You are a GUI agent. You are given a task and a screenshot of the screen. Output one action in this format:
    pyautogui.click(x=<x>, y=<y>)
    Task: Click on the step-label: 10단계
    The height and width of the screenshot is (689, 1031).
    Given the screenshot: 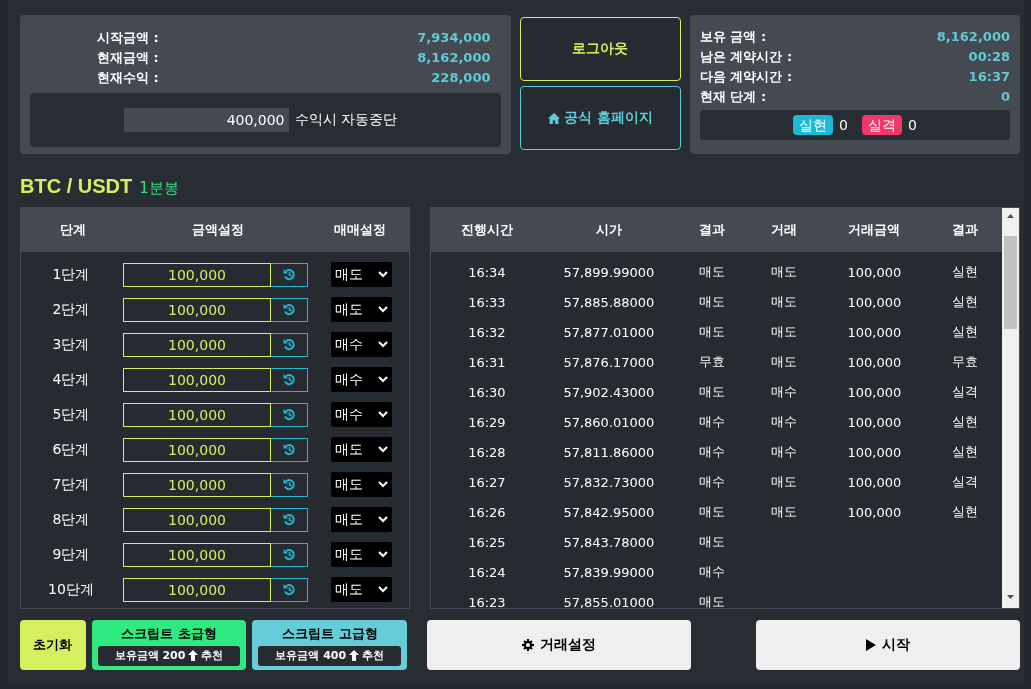 What is the action you would take?
    pyautogui.click(x=71, y=589)
    